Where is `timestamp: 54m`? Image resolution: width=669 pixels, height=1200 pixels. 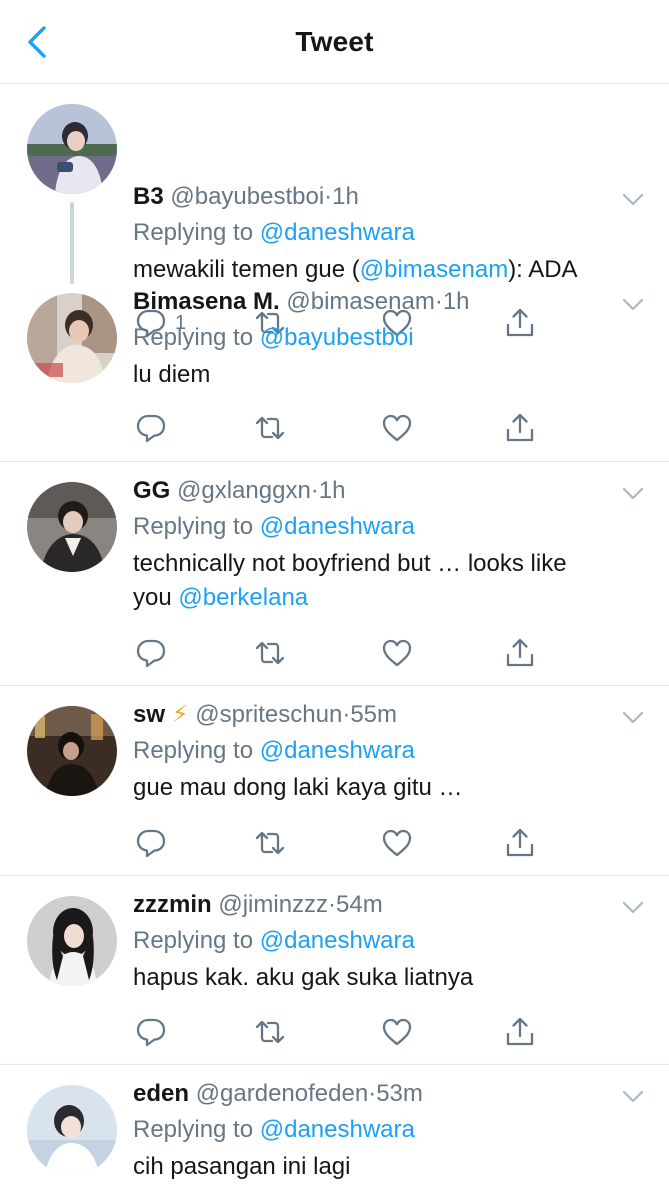
timestamp: 54m is located at coordinates (359, 904).